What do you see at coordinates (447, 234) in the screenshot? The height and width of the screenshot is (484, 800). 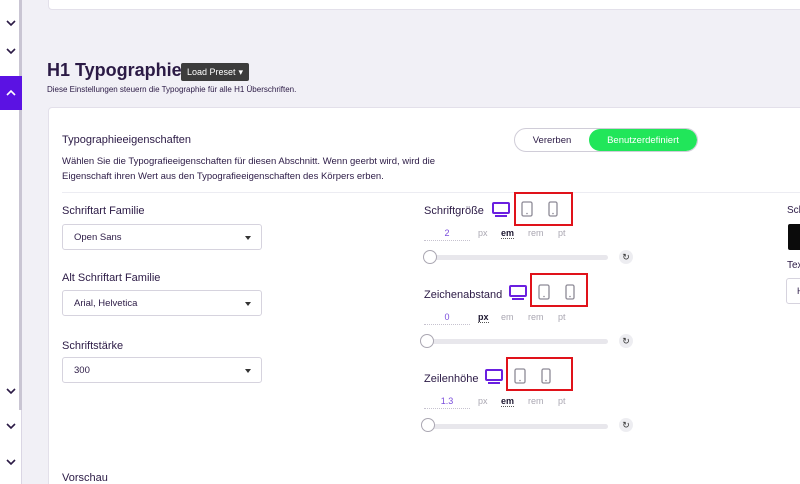 I see `font-size-value-input: 2` at bounding box center [447, 234].